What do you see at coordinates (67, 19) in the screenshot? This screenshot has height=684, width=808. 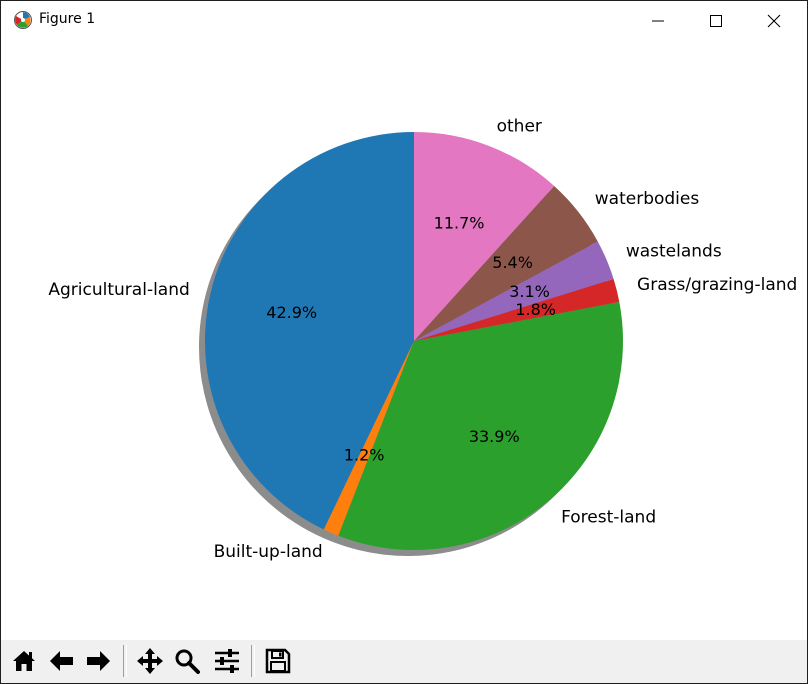 I see `window-title: Figure 1` at bounding box center [67, 19].